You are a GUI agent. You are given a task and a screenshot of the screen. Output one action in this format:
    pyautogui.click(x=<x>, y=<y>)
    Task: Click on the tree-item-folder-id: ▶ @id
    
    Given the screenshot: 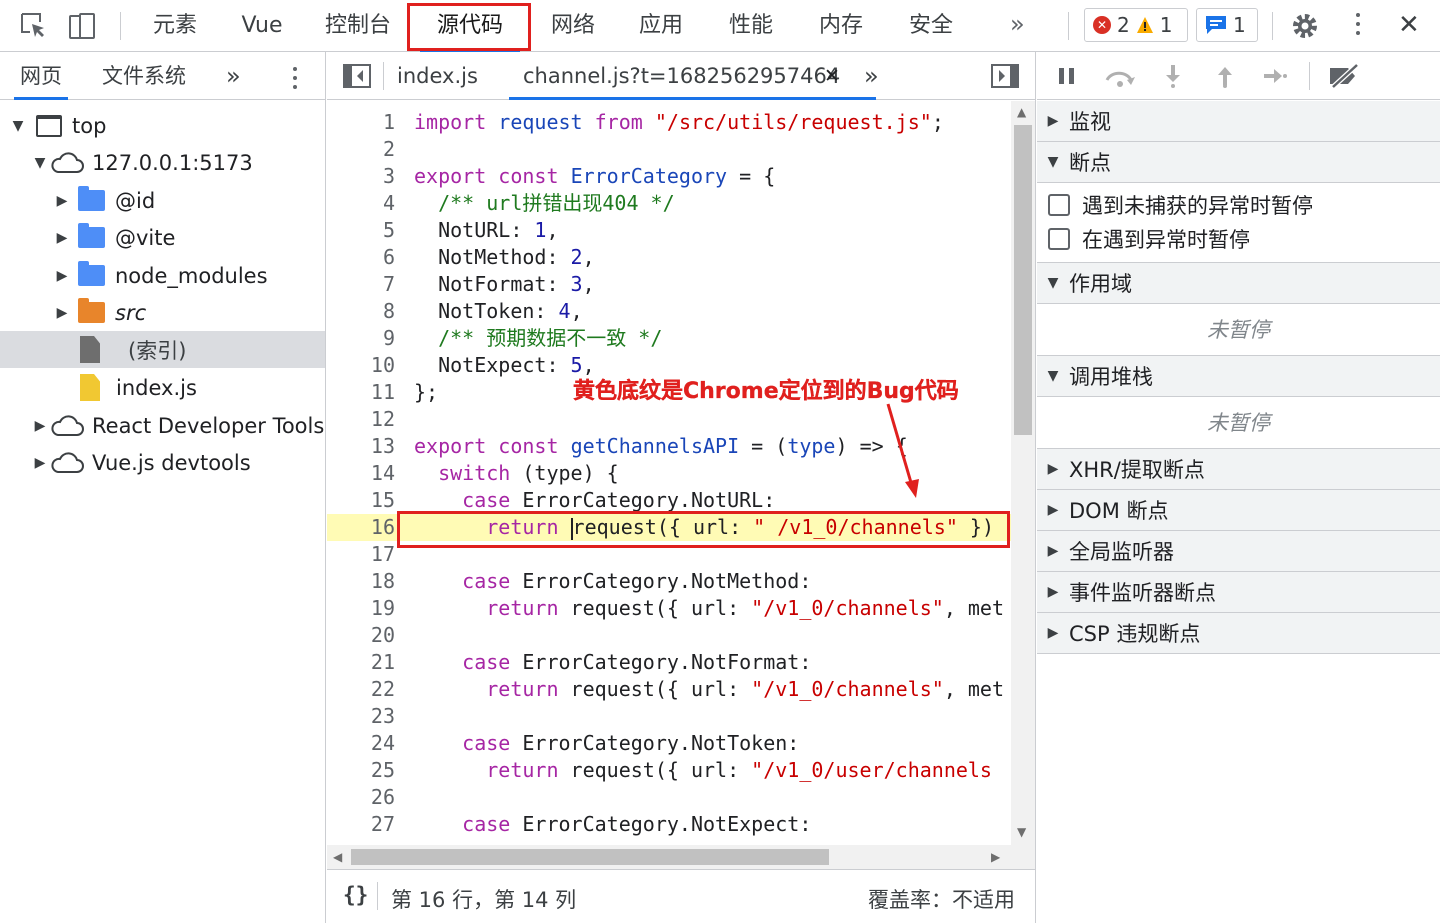 What is the action you would take?
    pyautogui.click(x=162, y=200)
    